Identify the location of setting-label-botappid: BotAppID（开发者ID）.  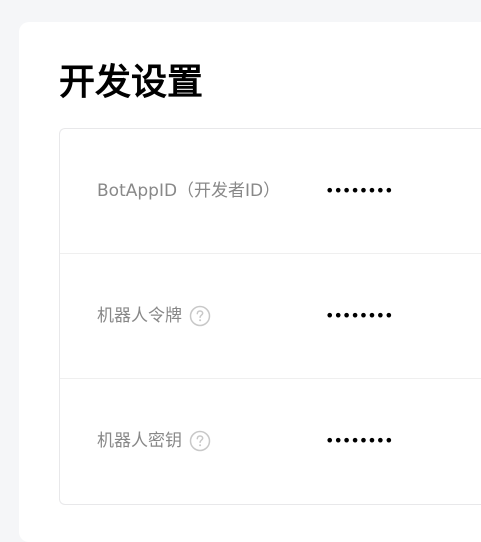
(188, 191).